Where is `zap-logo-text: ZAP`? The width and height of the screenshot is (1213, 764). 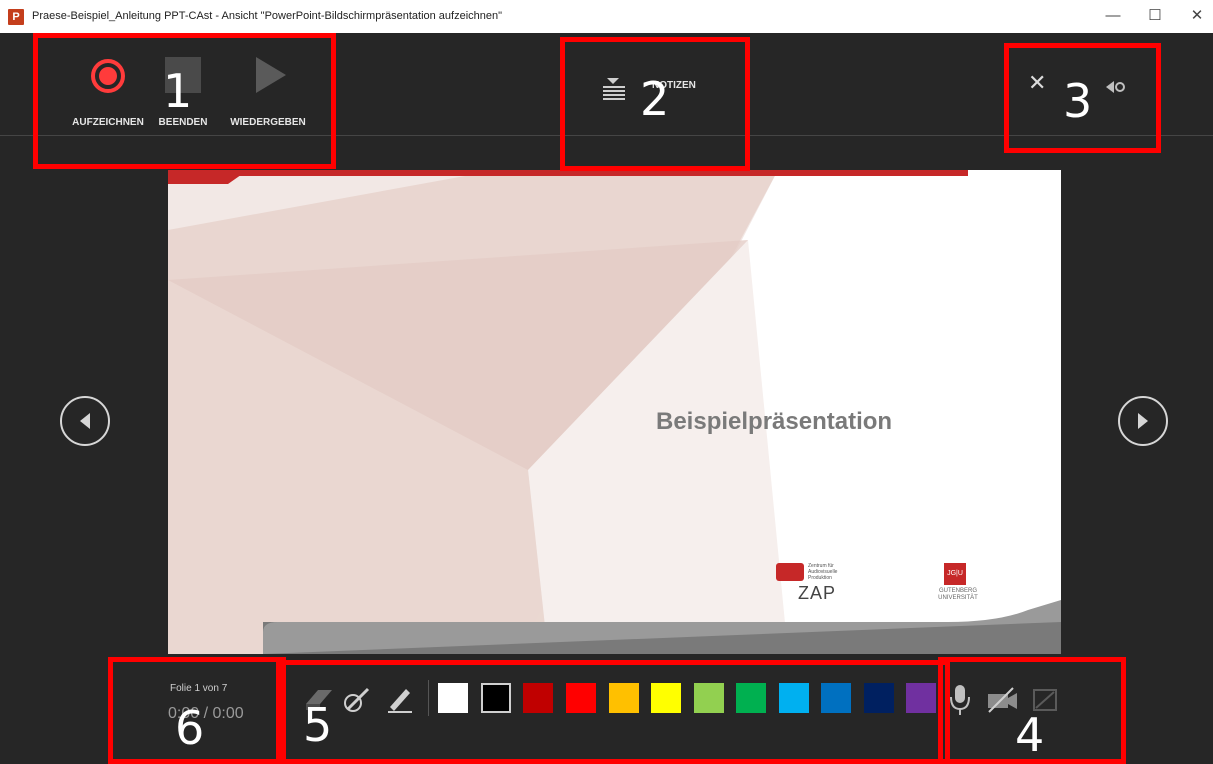 zap-logo-text: ZAP is located at coordinates (817, 593).